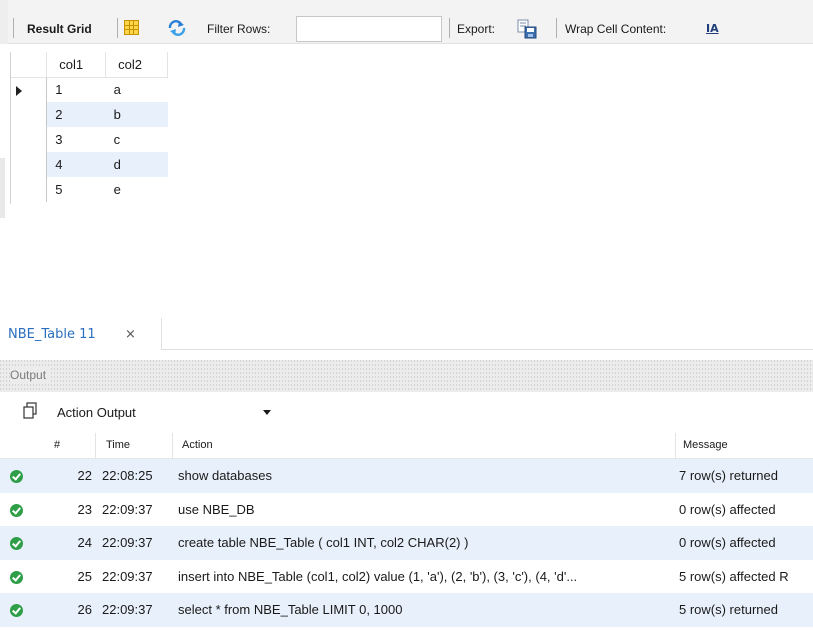 The image size is (813, 630). Describe the element at coordinates (127, 475) in the screenshot. I see `log-time: 22:08:25` at that location.